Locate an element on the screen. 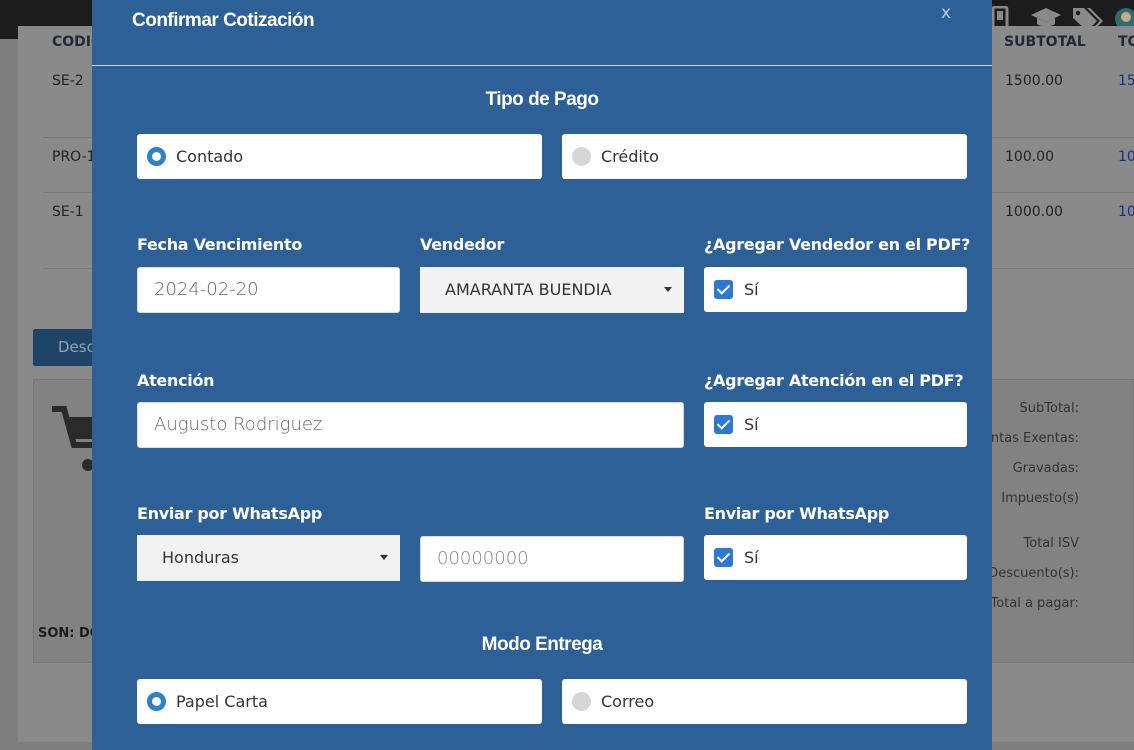 The image size is (1134, 750). table-cell-subtotal: 1500.00 is located at coordinates (1034, 81).